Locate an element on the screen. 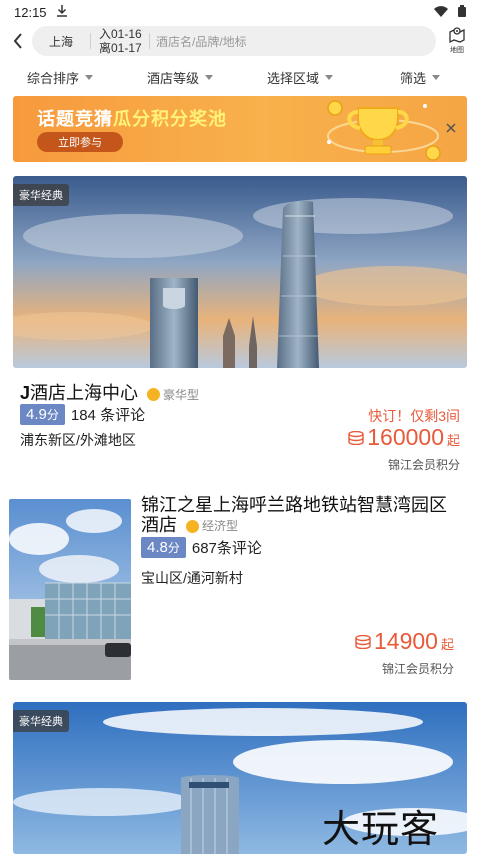 The width and height of the screenshot is (480, 854). urgency-label: 快订！仅剩3间 is located at coordinates (414, 416).